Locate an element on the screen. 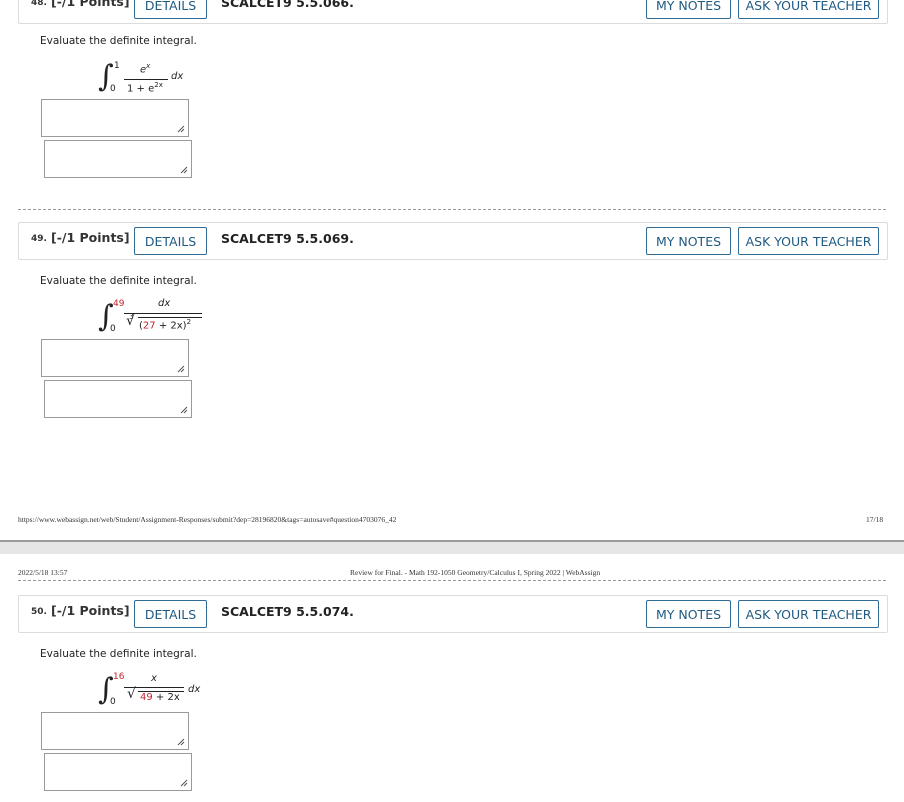  upper-limit: 1 is located at coordinates (117, 66).